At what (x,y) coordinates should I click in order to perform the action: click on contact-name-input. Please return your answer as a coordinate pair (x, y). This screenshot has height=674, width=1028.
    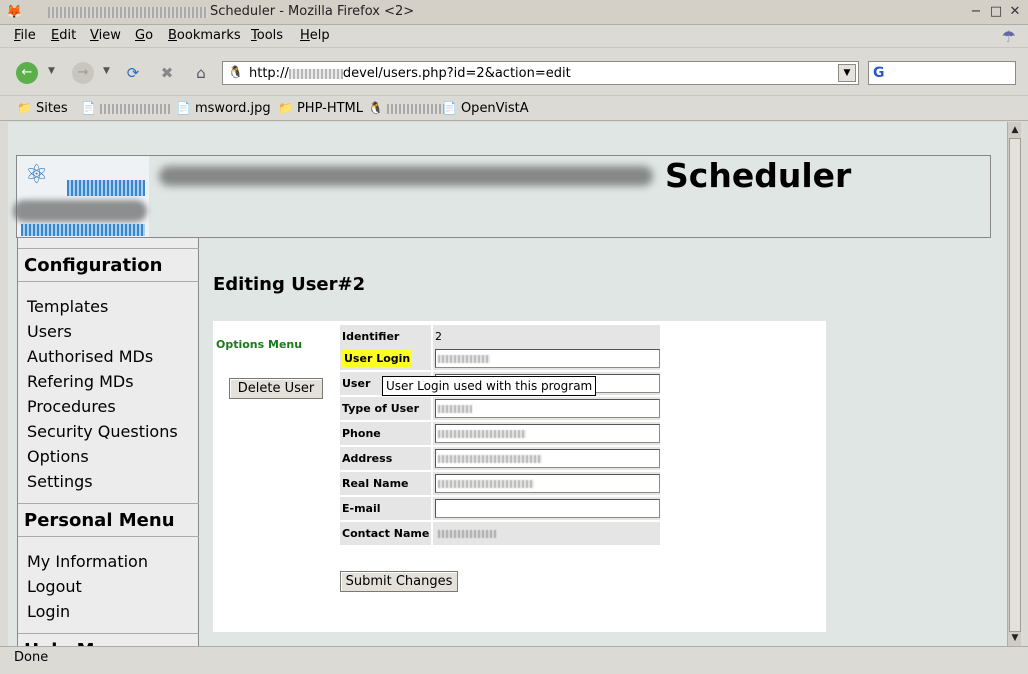
    Looking at the image, I should click on (547, 533).